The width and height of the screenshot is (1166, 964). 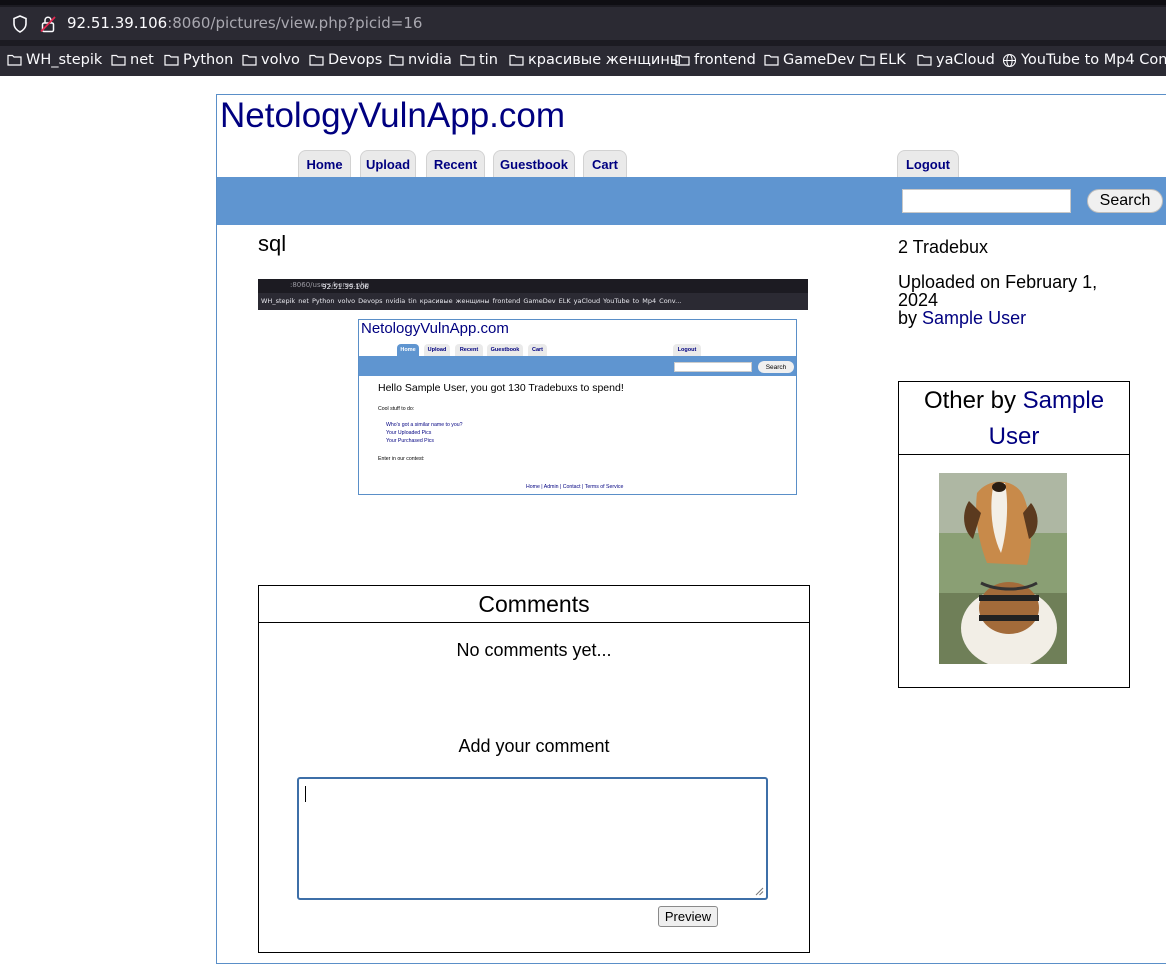 I want to click on bookmark-folder: yaCloud, so click(x=956, y=60).